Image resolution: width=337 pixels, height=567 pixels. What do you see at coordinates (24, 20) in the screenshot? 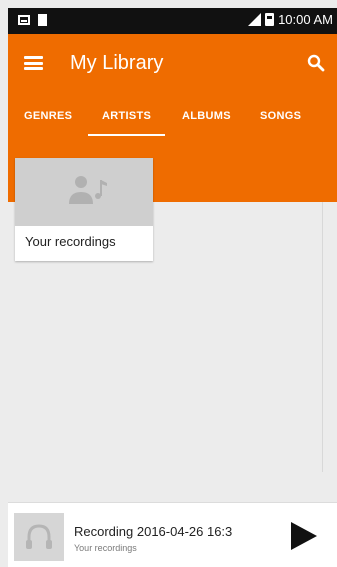
I see `screen-icon` at bounding box center [24, 20].